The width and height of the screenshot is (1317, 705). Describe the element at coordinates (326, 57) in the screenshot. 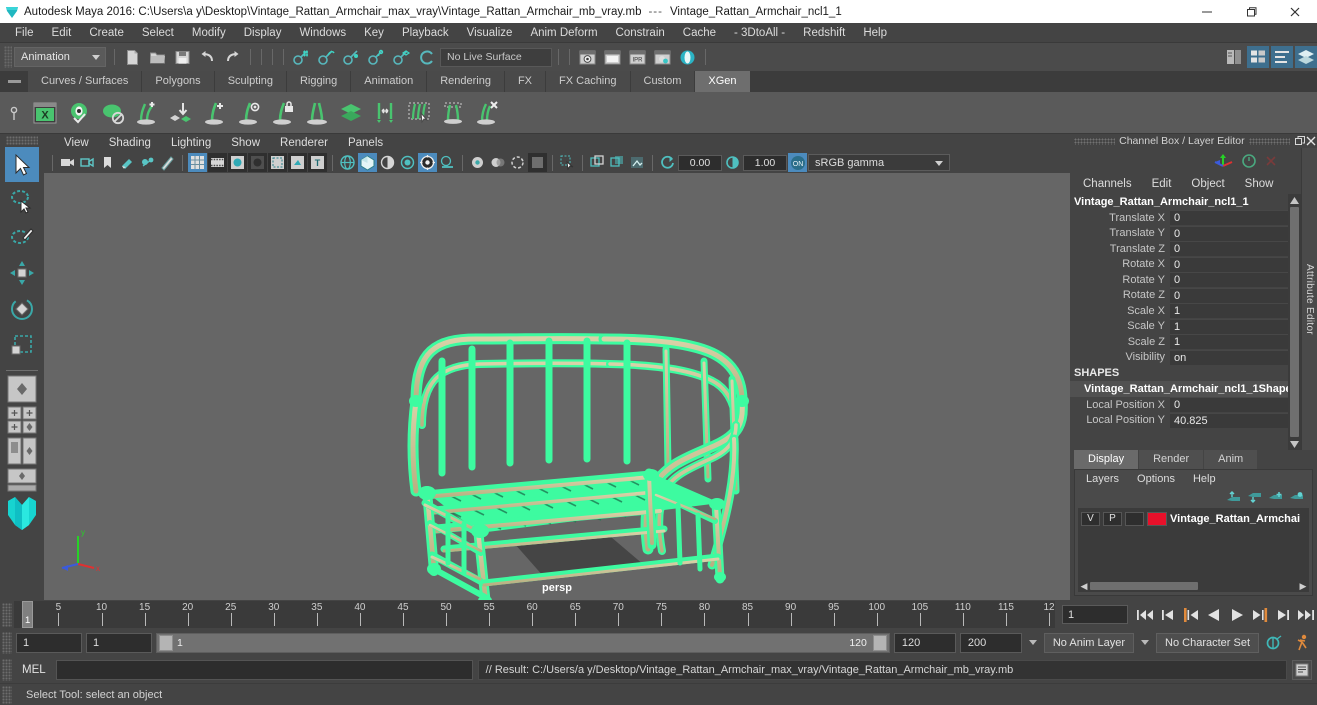

I see `snap-to-curve-icon` at that location.